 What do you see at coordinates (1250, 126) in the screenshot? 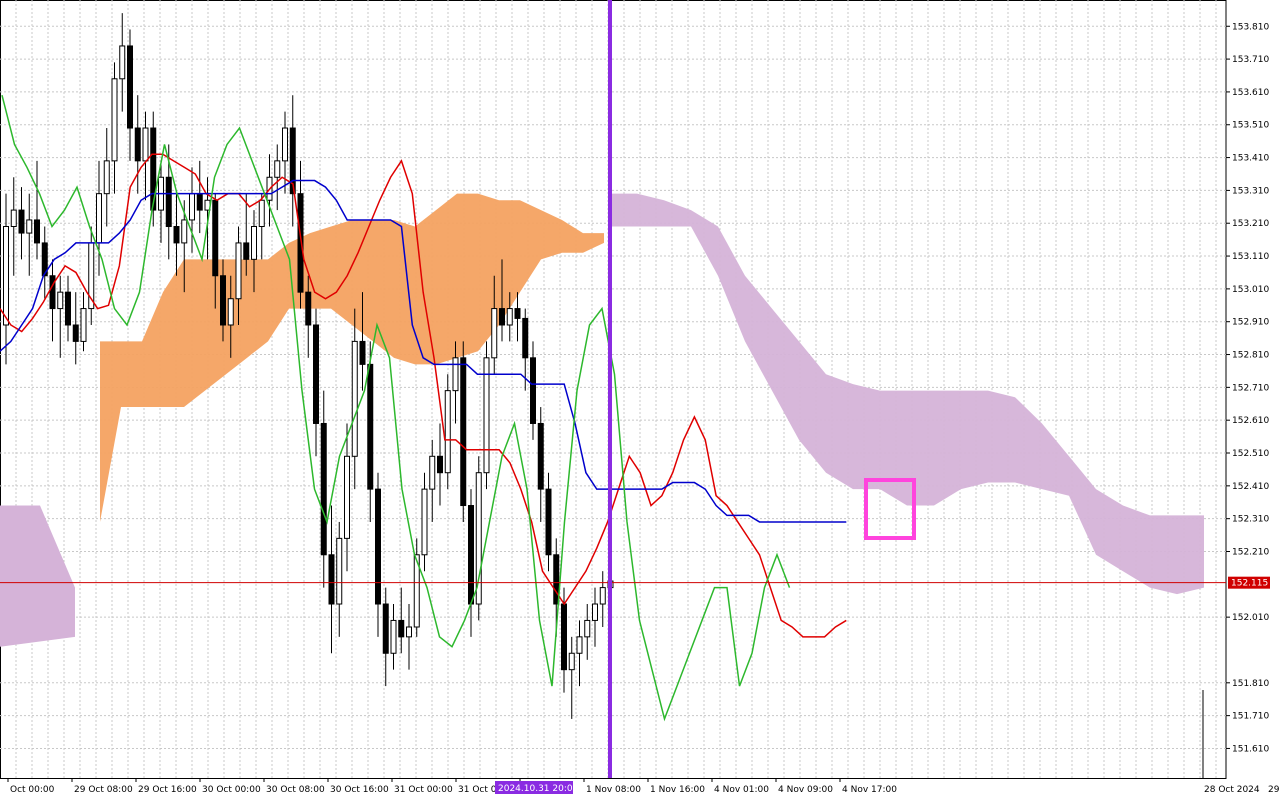
I see `y-tick-label: 153.510` at bounding box center [1250, 126].